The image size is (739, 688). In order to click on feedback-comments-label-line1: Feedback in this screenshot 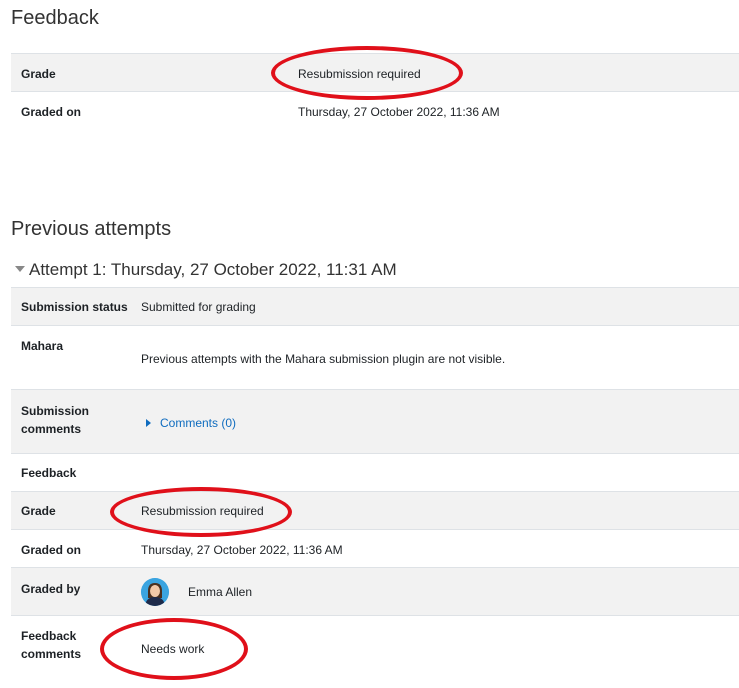, I will do `click(49, 636)`.